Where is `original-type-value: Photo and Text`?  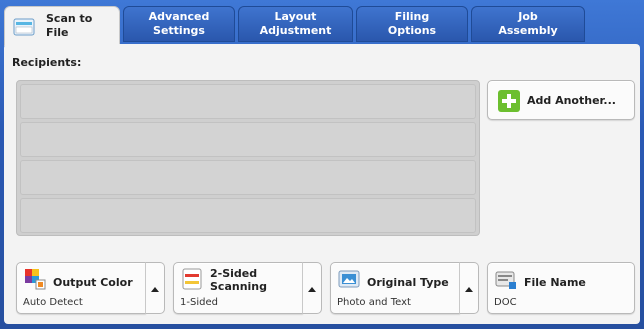 original-type-value: Photo and Text is located at coordinates (374, 302).